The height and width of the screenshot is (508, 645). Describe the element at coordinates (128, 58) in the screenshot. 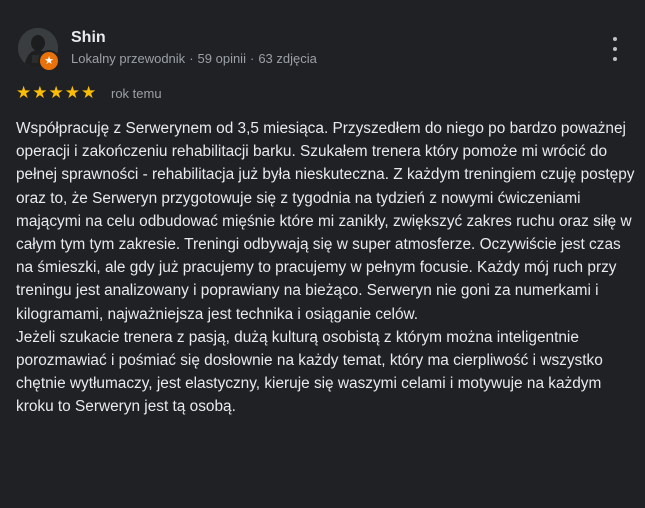

I see `author-role: Lokalny przewodnik` at that location.